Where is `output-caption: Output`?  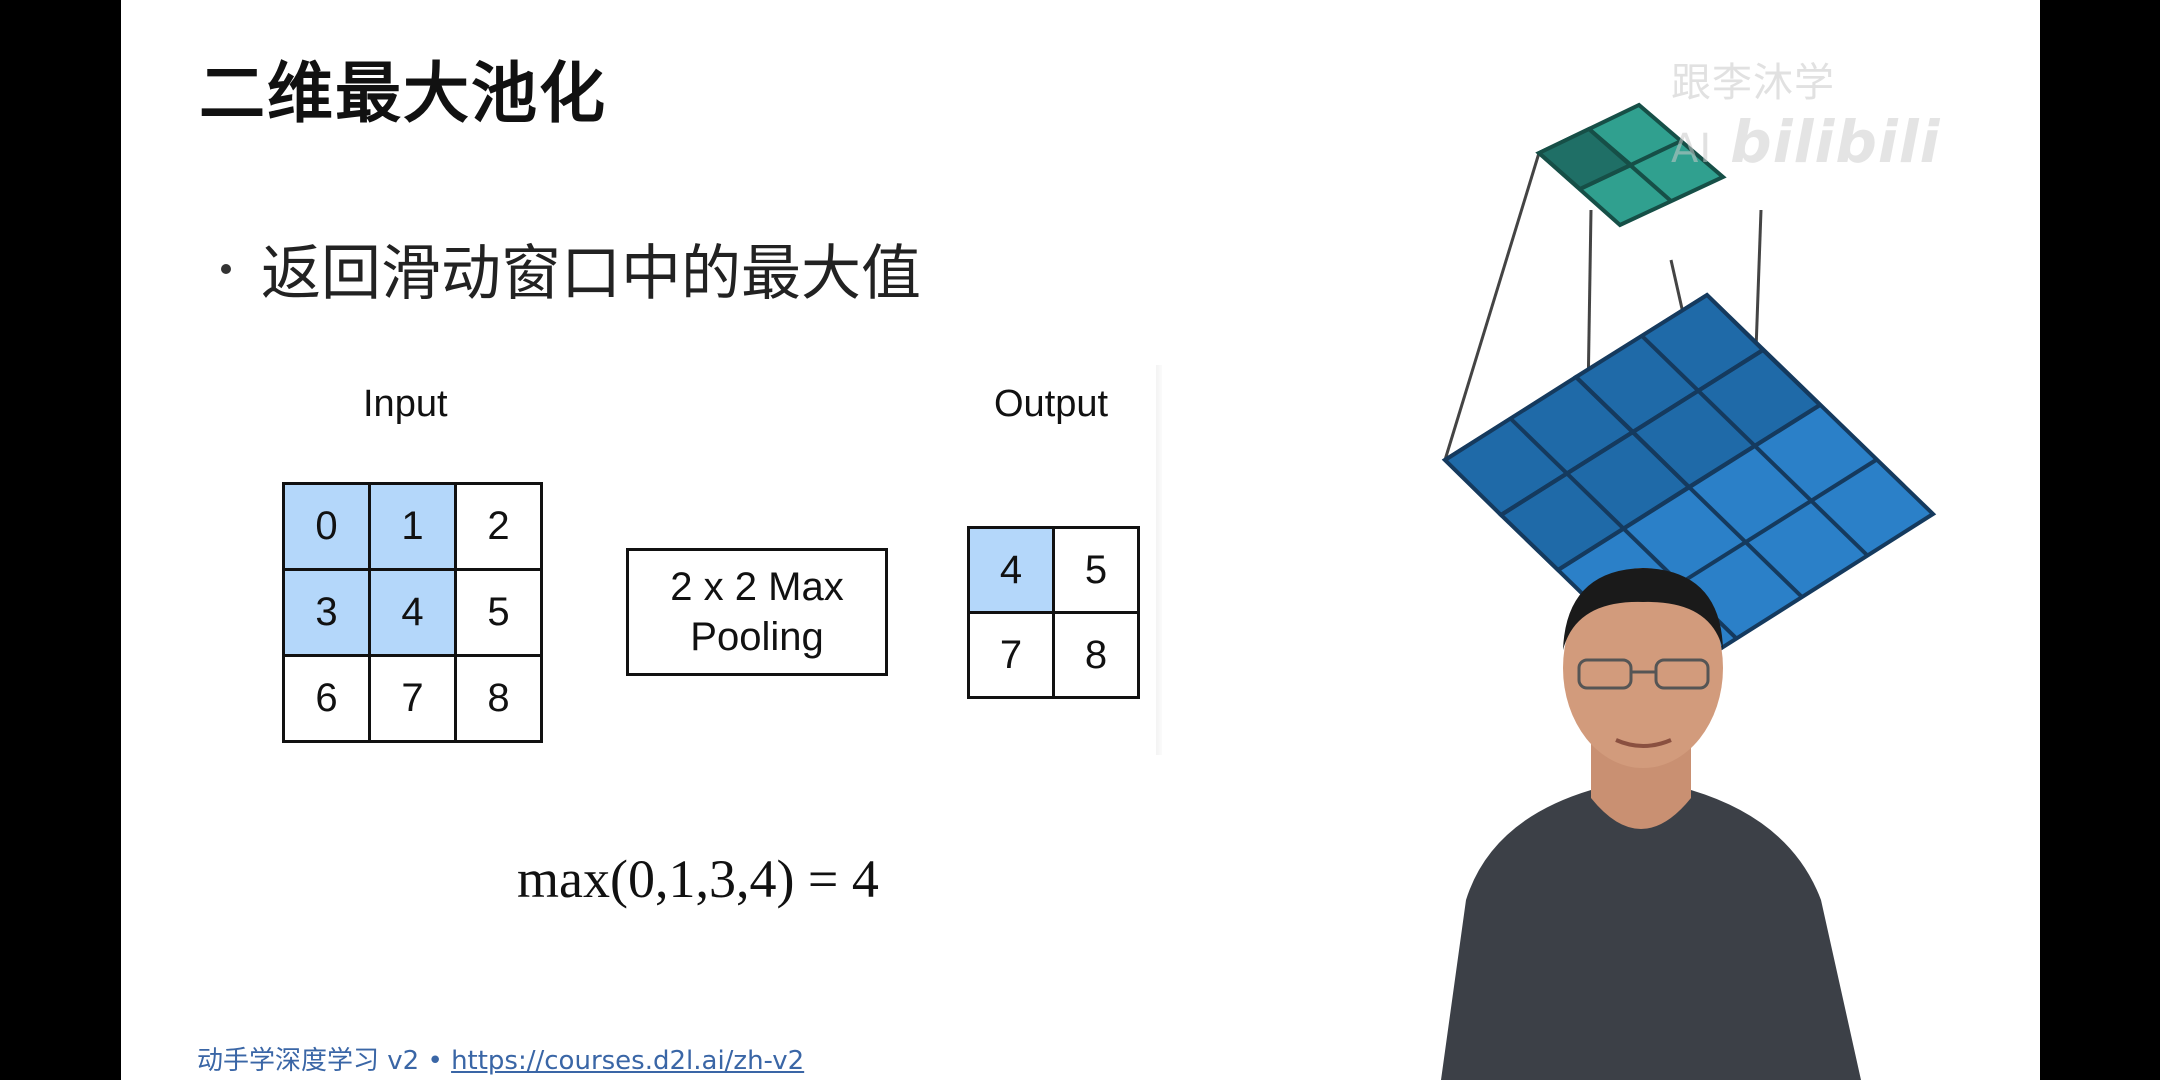 output-caption: Output is located at coordinates (1051, 404).